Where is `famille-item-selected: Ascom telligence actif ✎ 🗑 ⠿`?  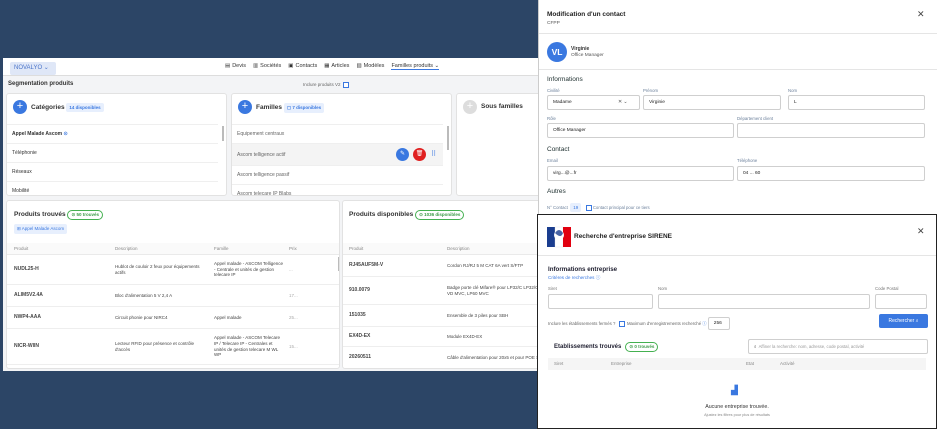
famille-item-selected: Ascom telligence actif ✎ 🗑 ⠿ is located at coordinates (337, 154).